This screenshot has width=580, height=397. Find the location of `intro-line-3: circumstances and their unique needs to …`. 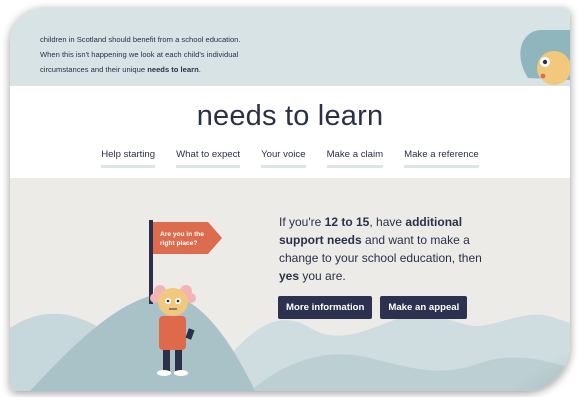

intro-line-3: circumstances and their unique needs to … is located at coordinates (190, 69).